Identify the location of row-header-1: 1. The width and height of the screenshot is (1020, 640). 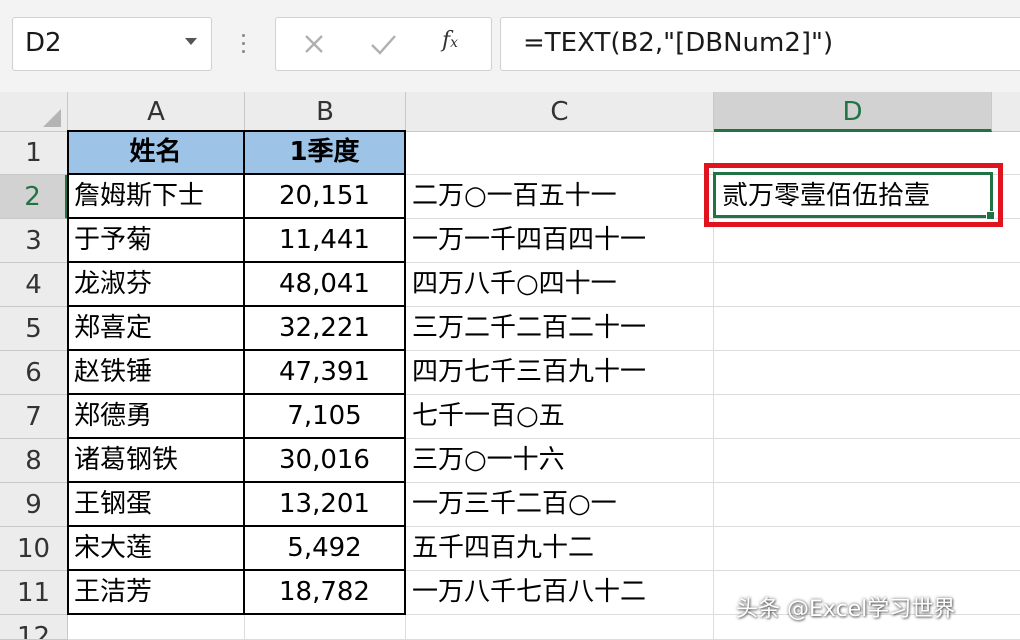
(34, 153).